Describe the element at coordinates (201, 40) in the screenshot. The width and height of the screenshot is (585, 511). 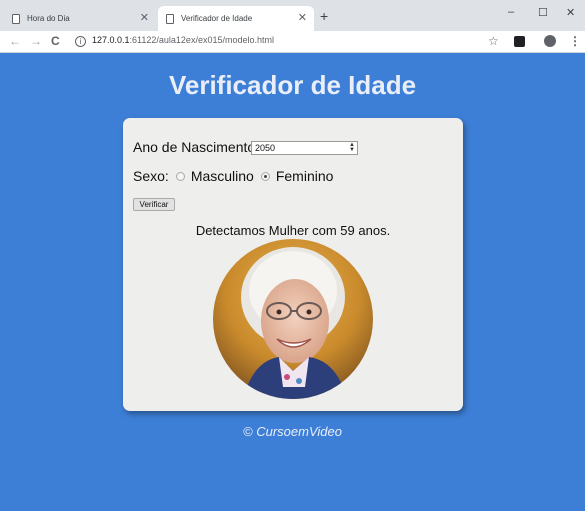
I see `url-path: :61122/aula12ex/ex015/modelo.html` at that location.